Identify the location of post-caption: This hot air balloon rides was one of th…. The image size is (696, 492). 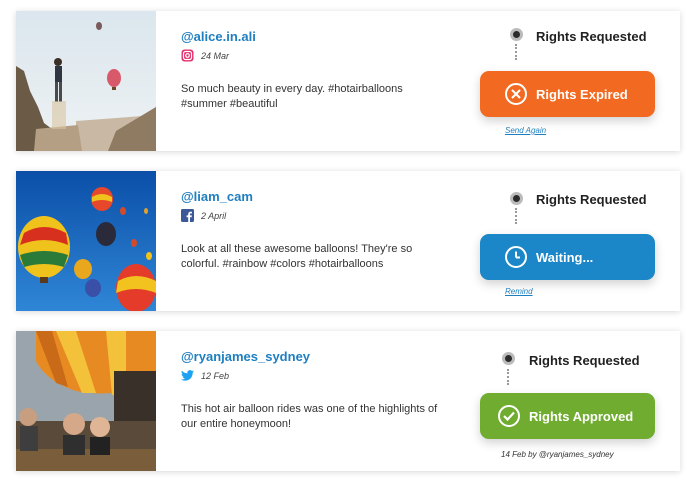
(309, 416).